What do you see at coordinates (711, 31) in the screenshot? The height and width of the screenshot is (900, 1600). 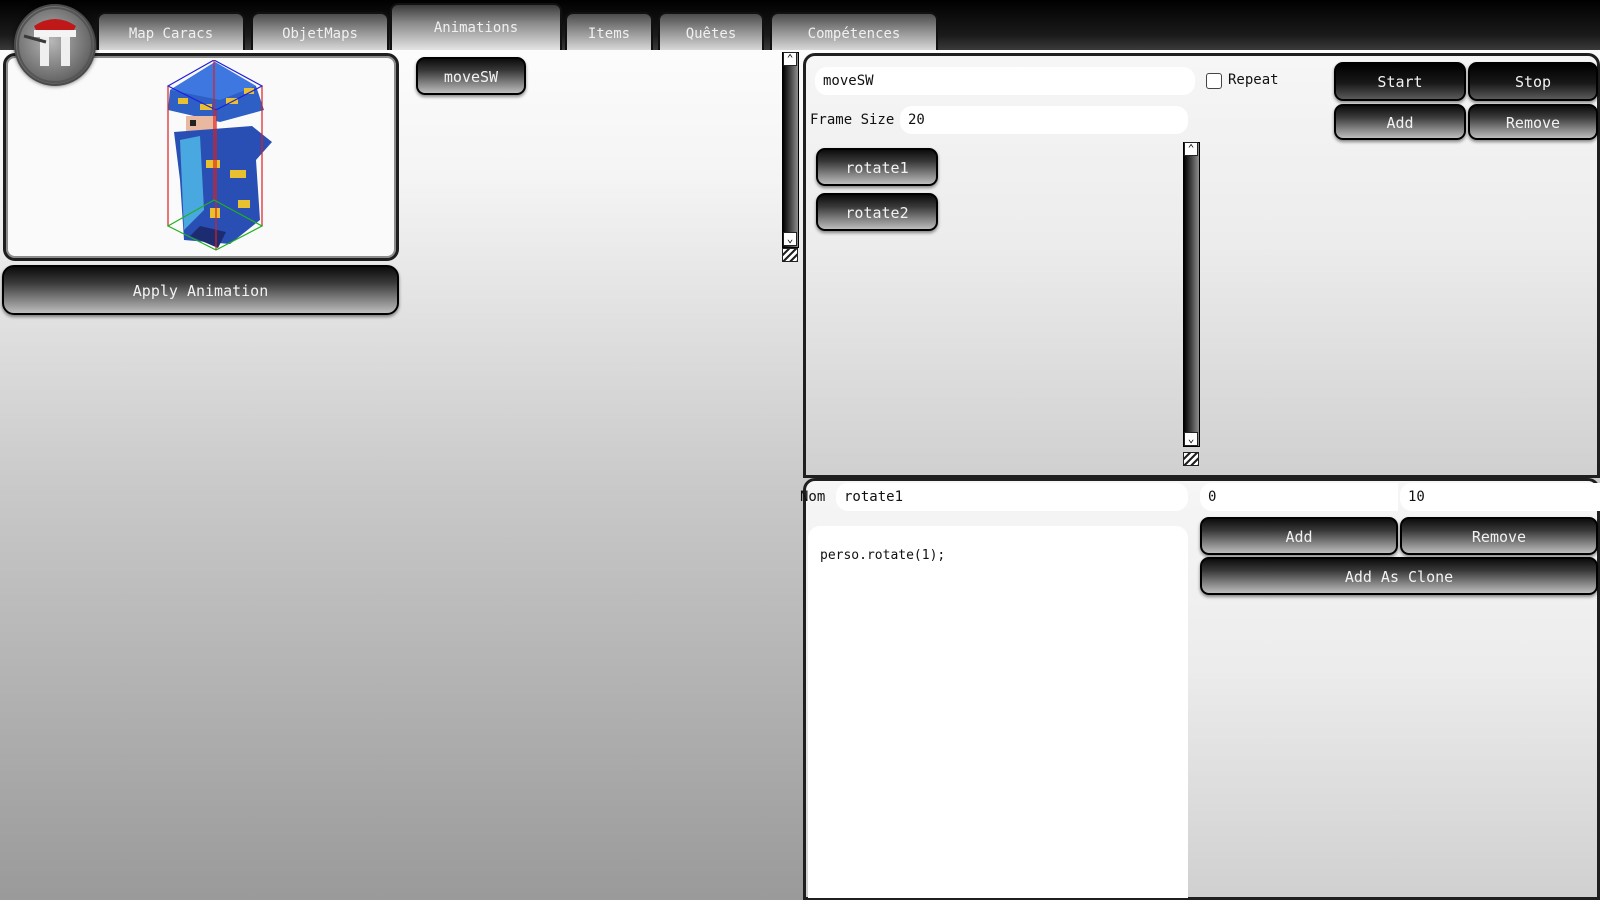 I see `tab-quetes: Quêtes` at bounding box center [711, 31].